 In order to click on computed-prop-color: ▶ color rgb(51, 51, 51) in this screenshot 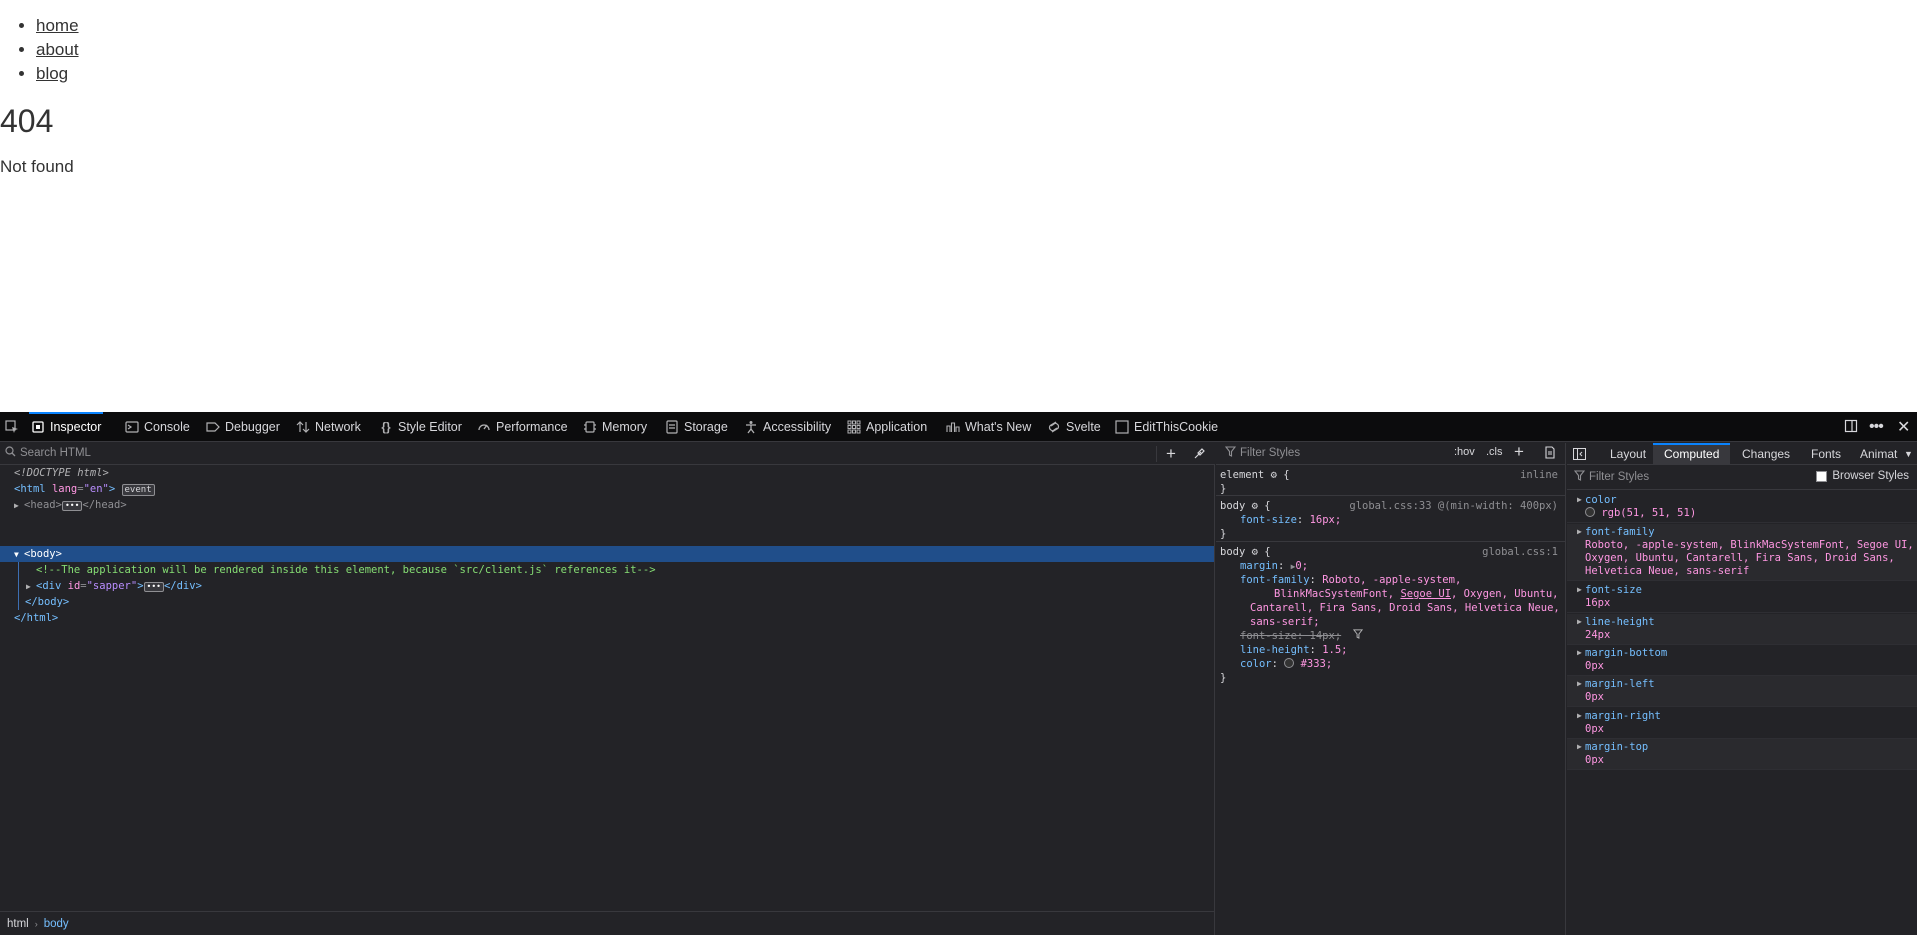, I will do `click(1742, 507)`.